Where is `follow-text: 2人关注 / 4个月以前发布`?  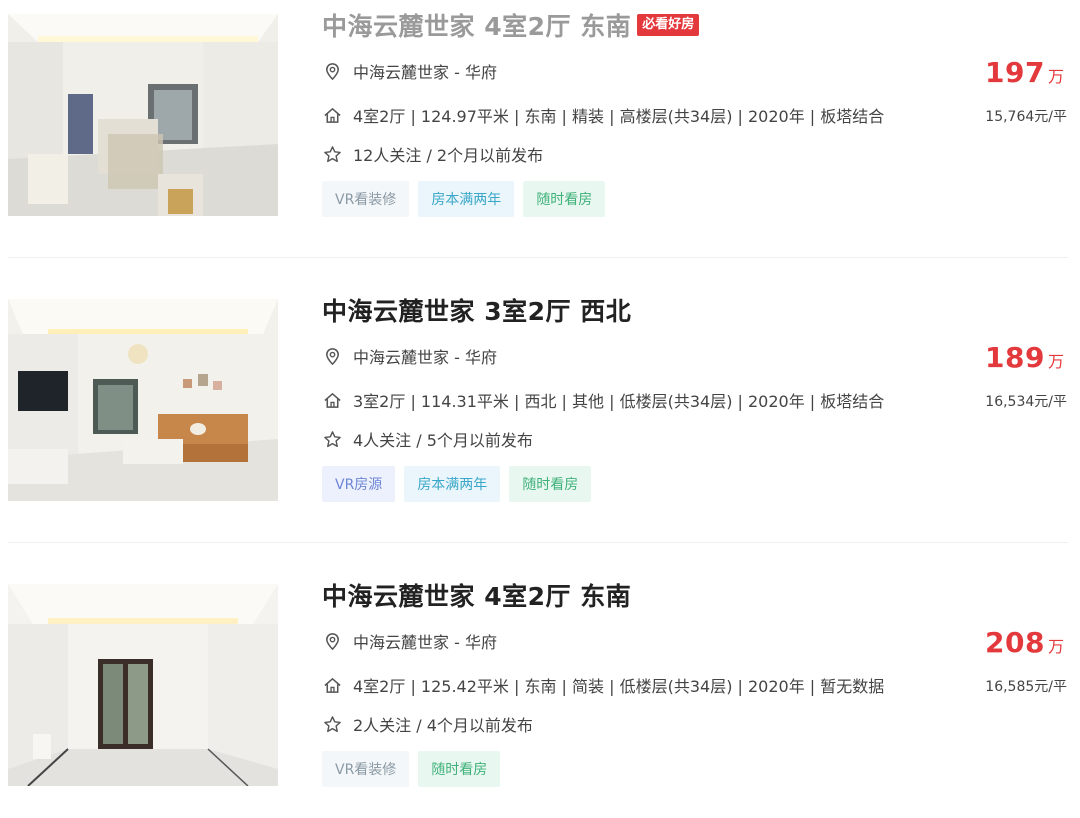
follow-text: 2人关注 / 4个月以前发布 is located at coordinates (443, 725).